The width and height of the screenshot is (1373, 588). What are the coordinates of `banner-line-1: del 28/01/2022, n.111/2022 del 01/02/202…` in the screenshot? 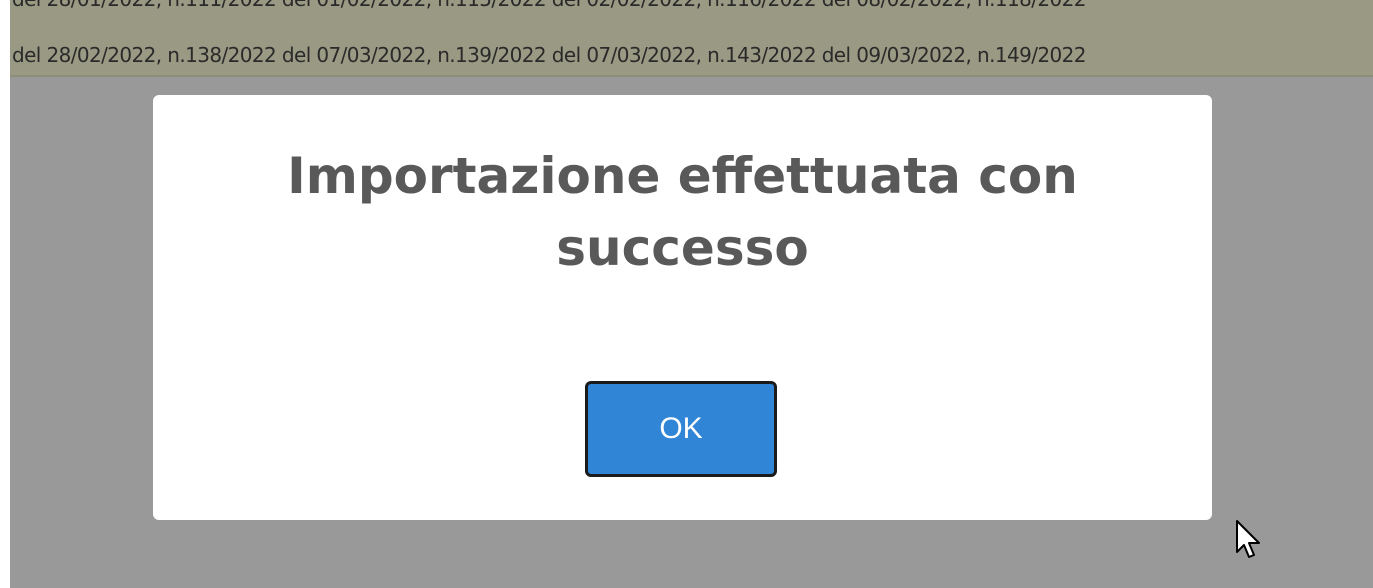 It's located at (549, 5).